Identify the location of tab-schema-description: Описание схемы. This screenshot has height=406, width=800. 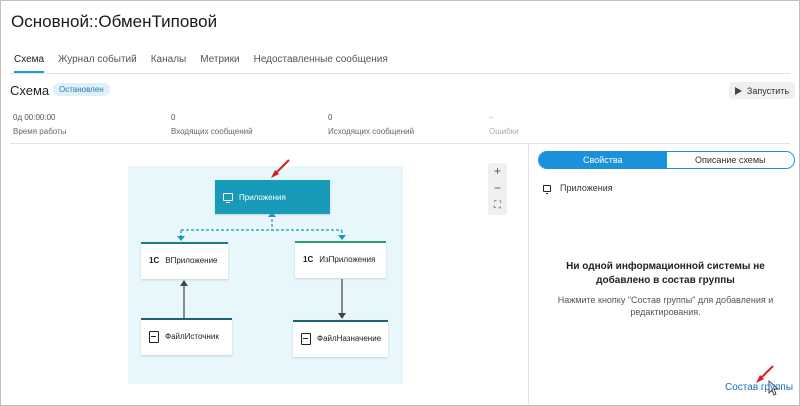
(730, 160).